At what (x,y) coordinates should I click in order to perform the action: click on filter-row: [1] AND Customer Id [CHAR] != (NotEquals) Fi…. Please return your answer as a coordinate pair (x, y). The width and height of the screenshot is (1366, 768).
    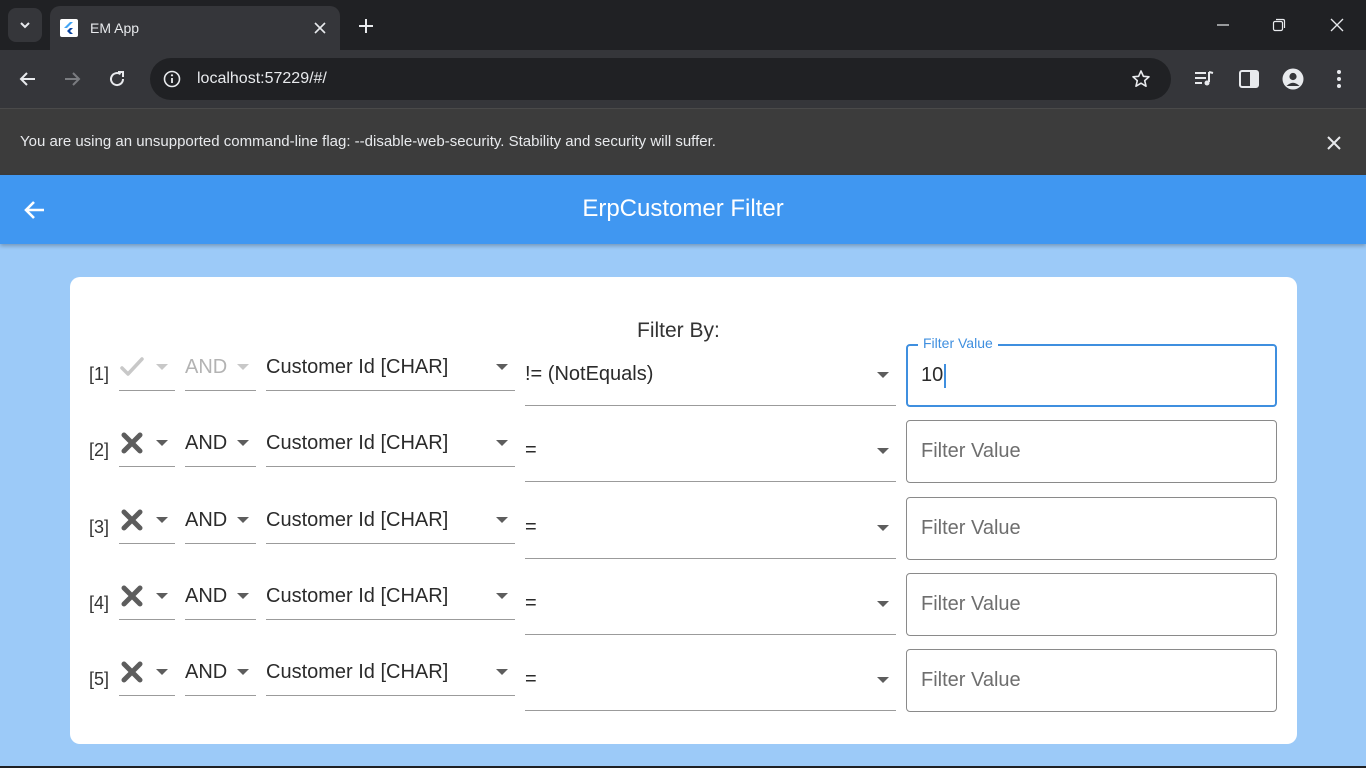
    Looking at the image, I should click on (683, 371).